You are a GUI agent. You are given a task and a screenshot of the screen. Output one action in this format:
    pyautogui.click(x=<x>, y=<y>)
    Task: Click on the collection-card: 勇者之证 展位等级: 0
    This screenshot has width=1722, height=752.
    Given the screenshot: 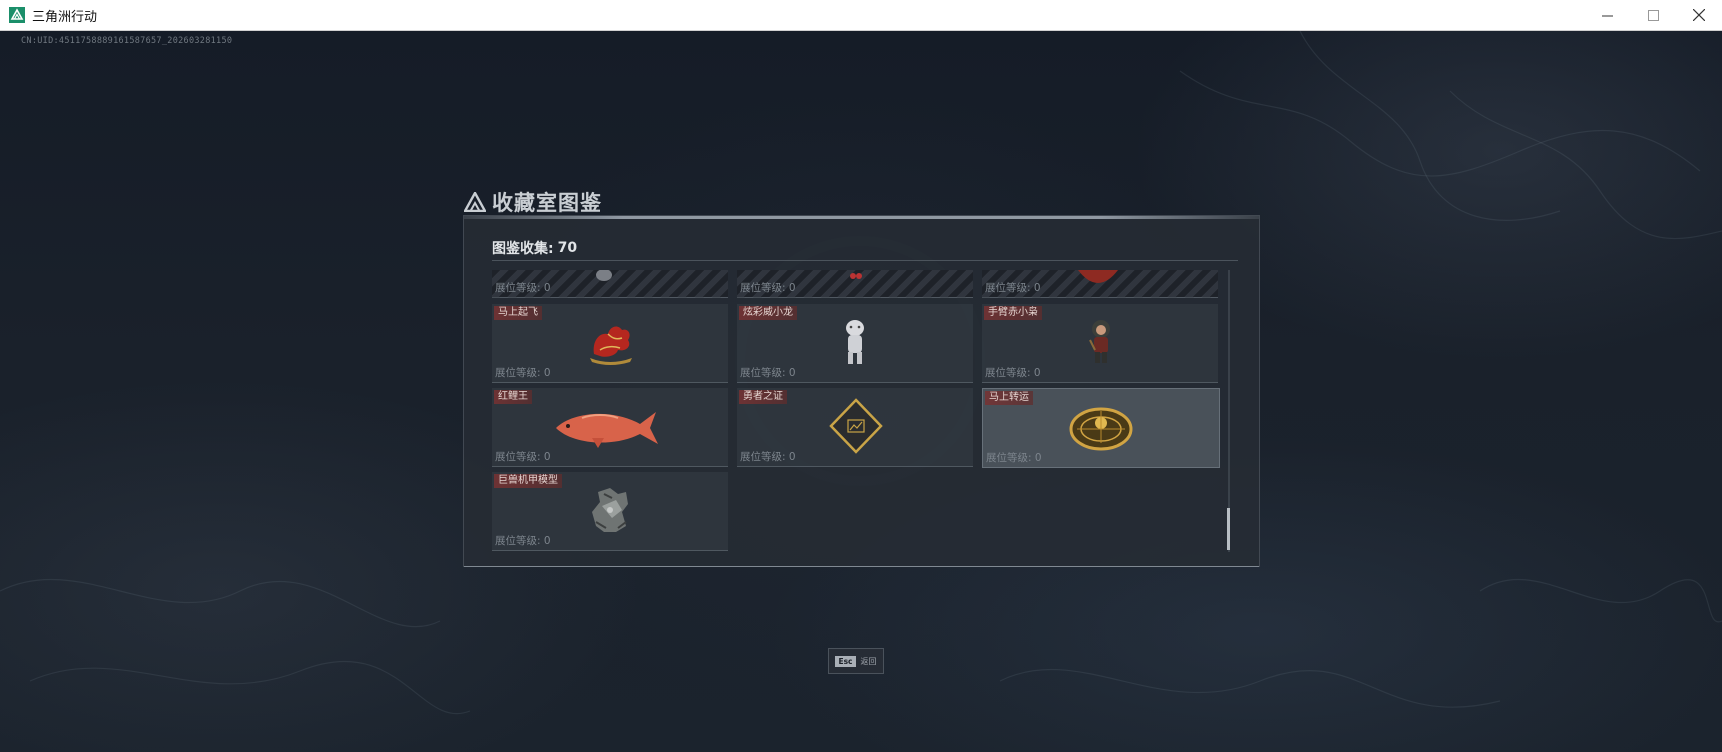 What is the action you would take?
    pyautogui.click(x=855, y=427)
    